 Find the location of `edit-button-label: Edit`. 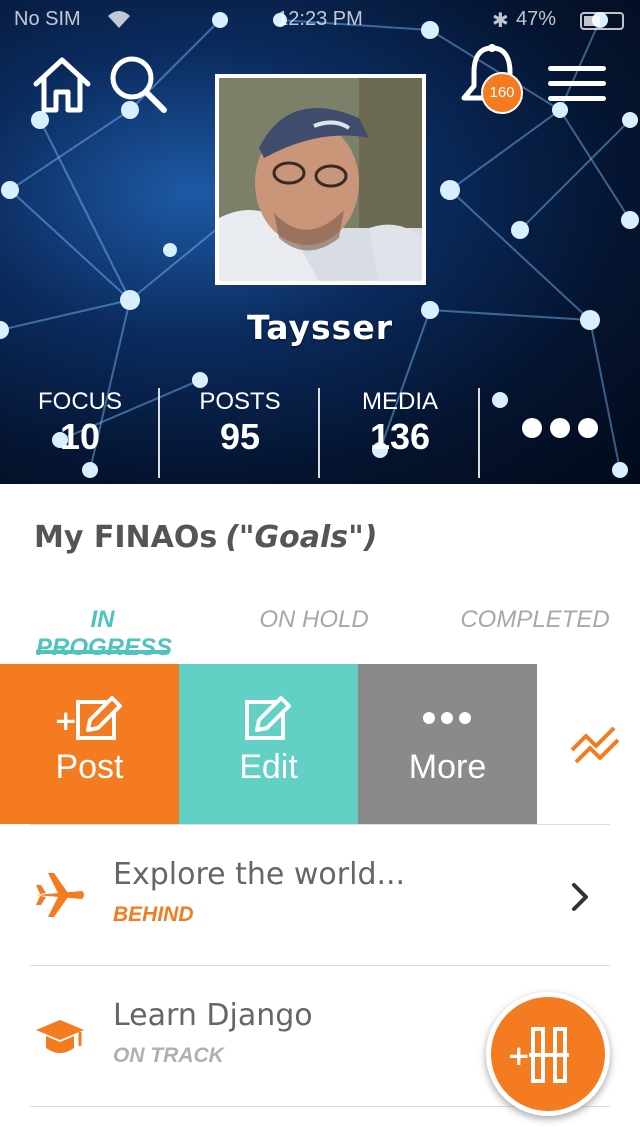

edit-button-label: Edit is located at coordinates (268, 767).